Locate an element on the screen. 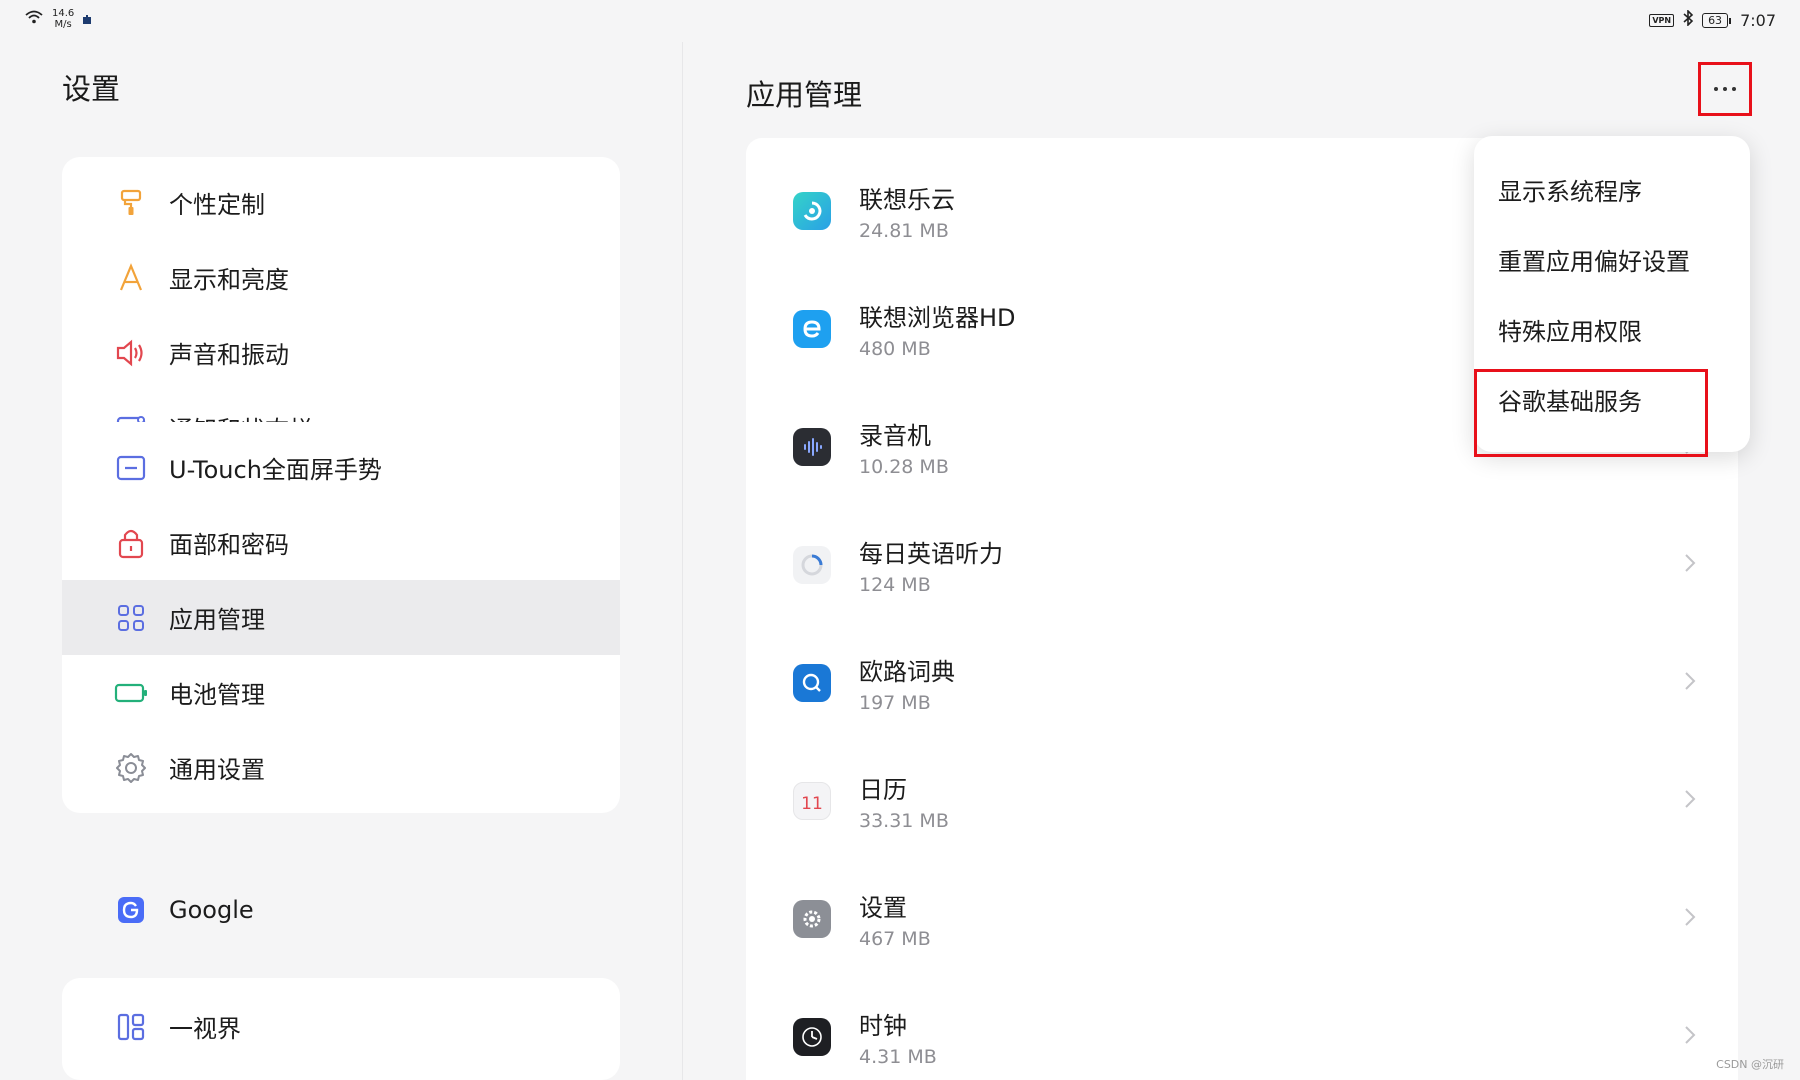  calendar-day: 11 is located at coordinates (812, 804).